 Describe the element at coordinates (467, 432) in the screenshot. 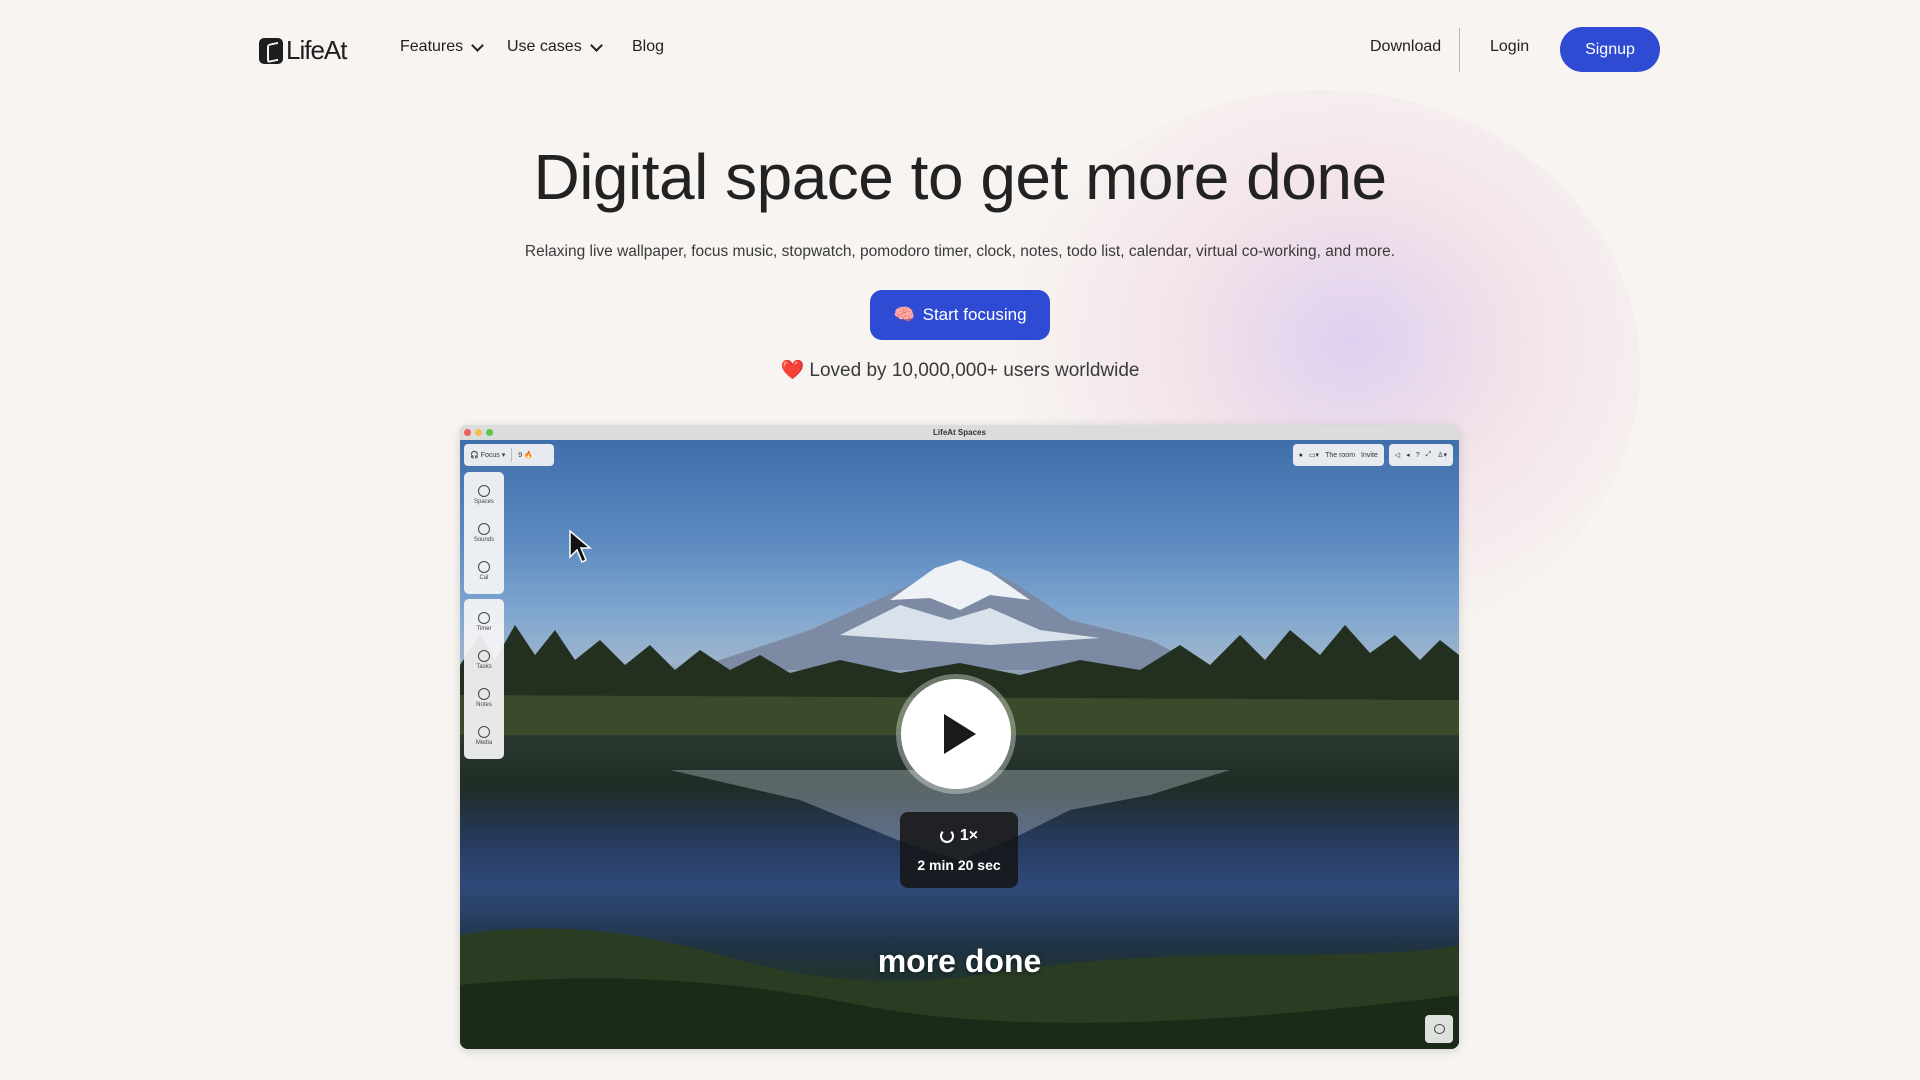

I see `close-dot` at that location.